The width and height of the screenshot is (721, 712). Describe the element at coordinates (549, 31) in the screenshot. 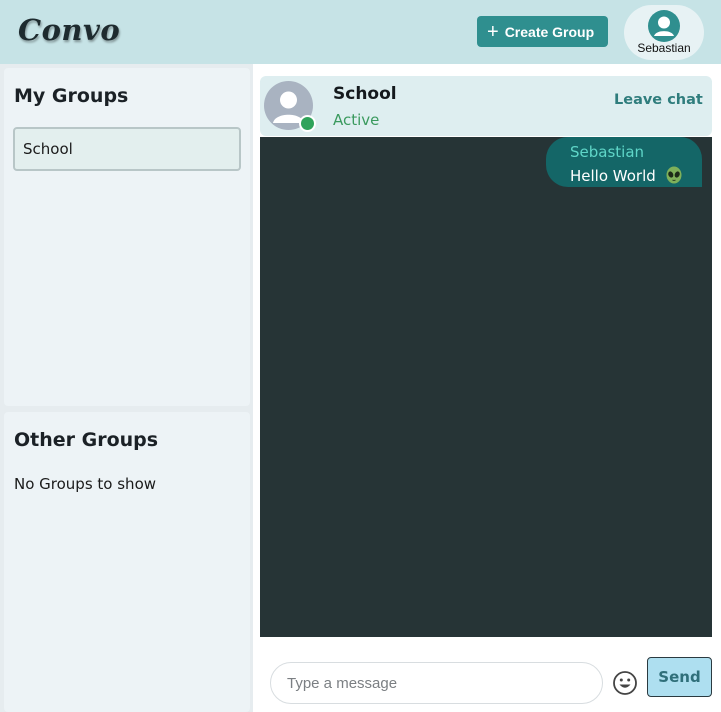

I see `create-group-label: Create Group` at that location.